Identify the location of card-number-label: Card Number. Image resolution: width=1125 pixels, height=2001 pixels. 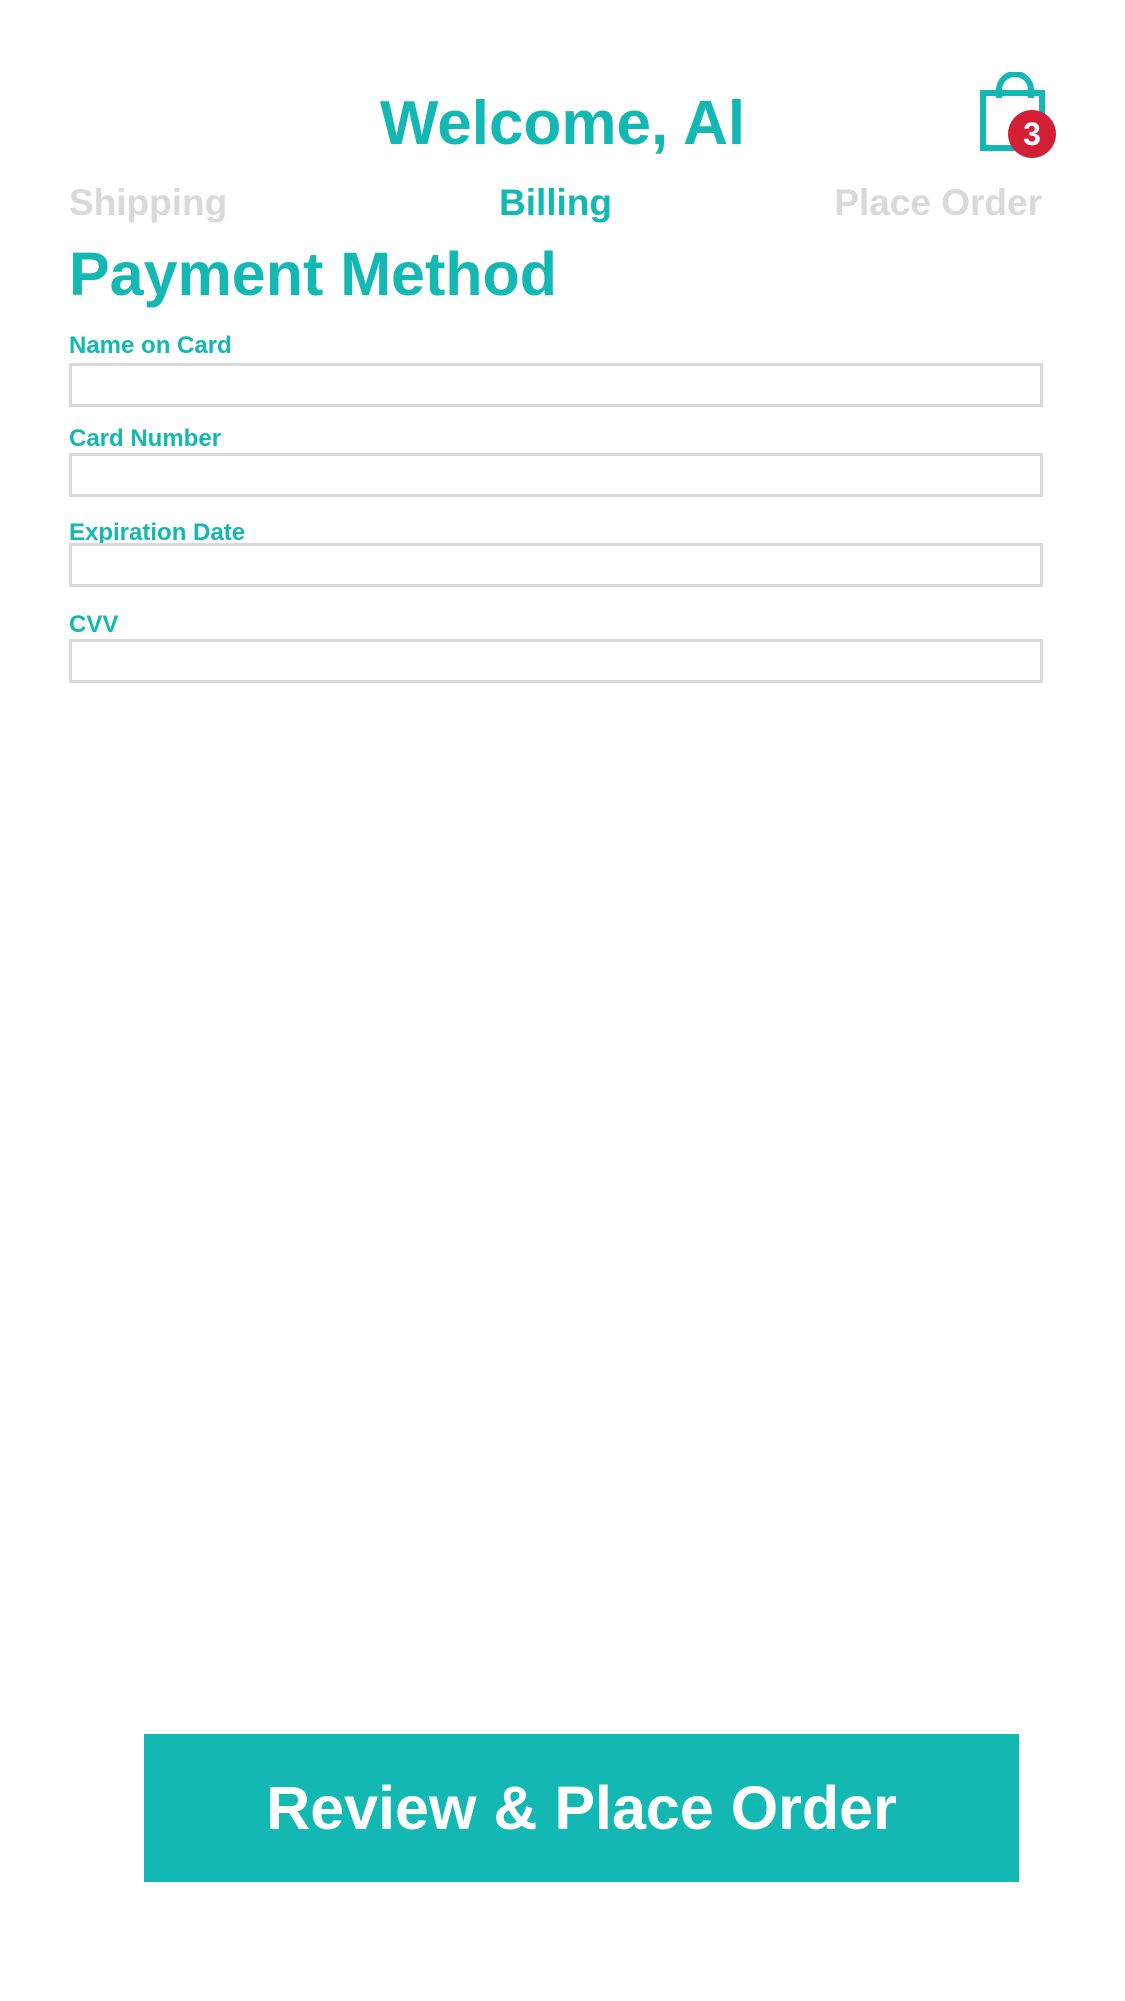
(145, 438).